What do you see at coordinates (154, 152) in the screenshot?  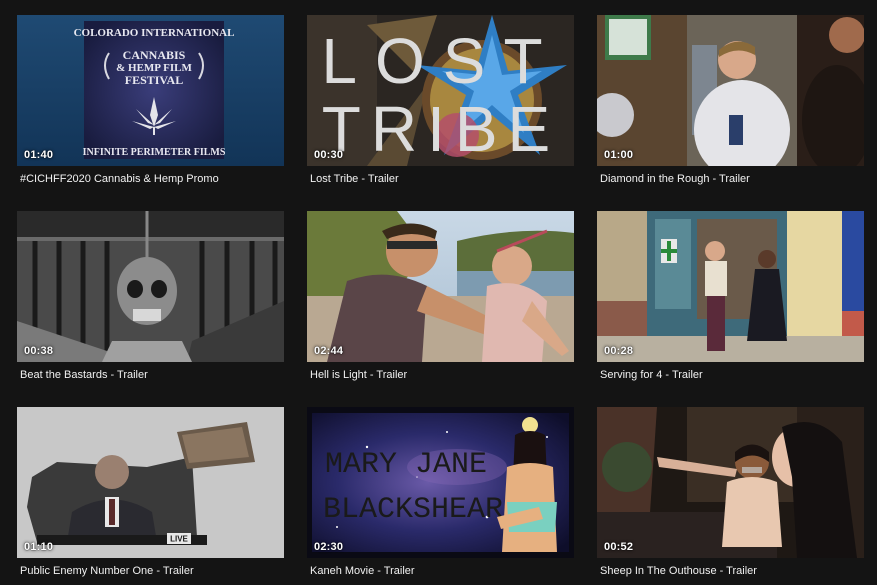 I see `svg-text: INFINITE PERIMETER FILMS` at bounding box center [154, 152].